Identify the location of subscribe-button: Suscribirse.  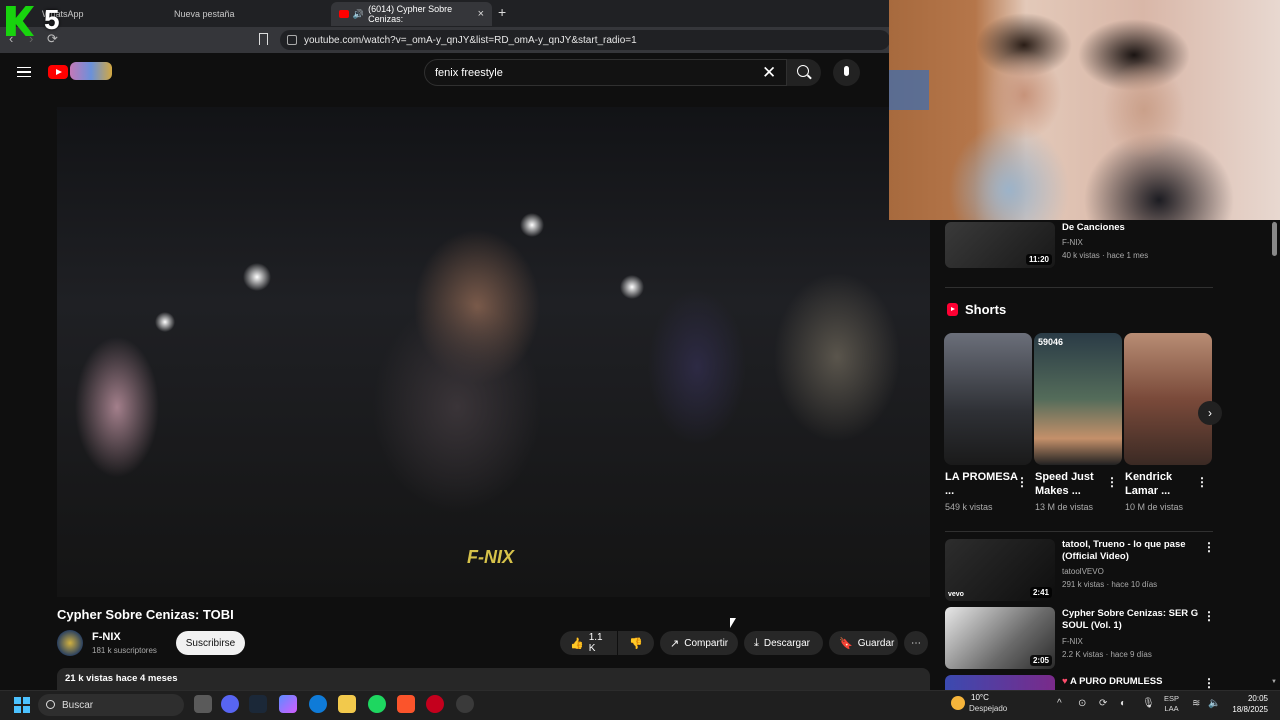
(210, 643).